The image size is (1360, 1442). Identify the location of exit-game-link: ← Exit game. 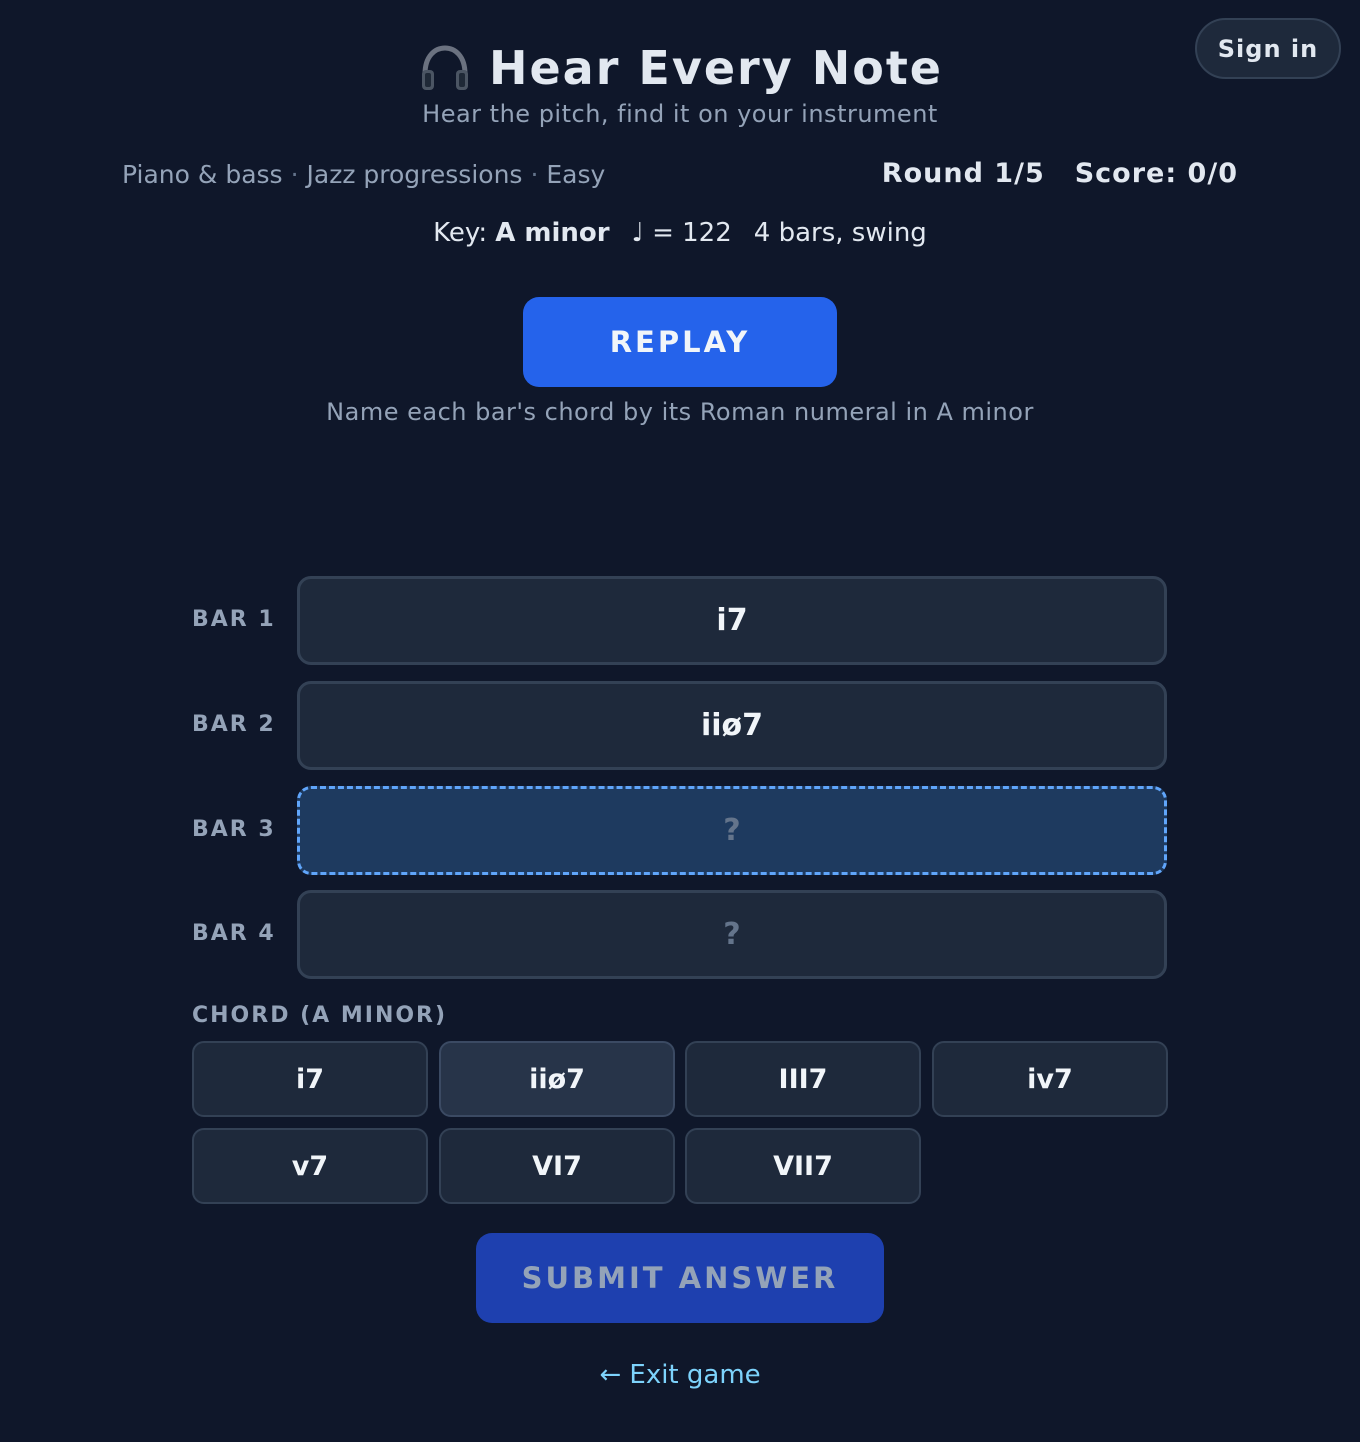
(680, 1375).